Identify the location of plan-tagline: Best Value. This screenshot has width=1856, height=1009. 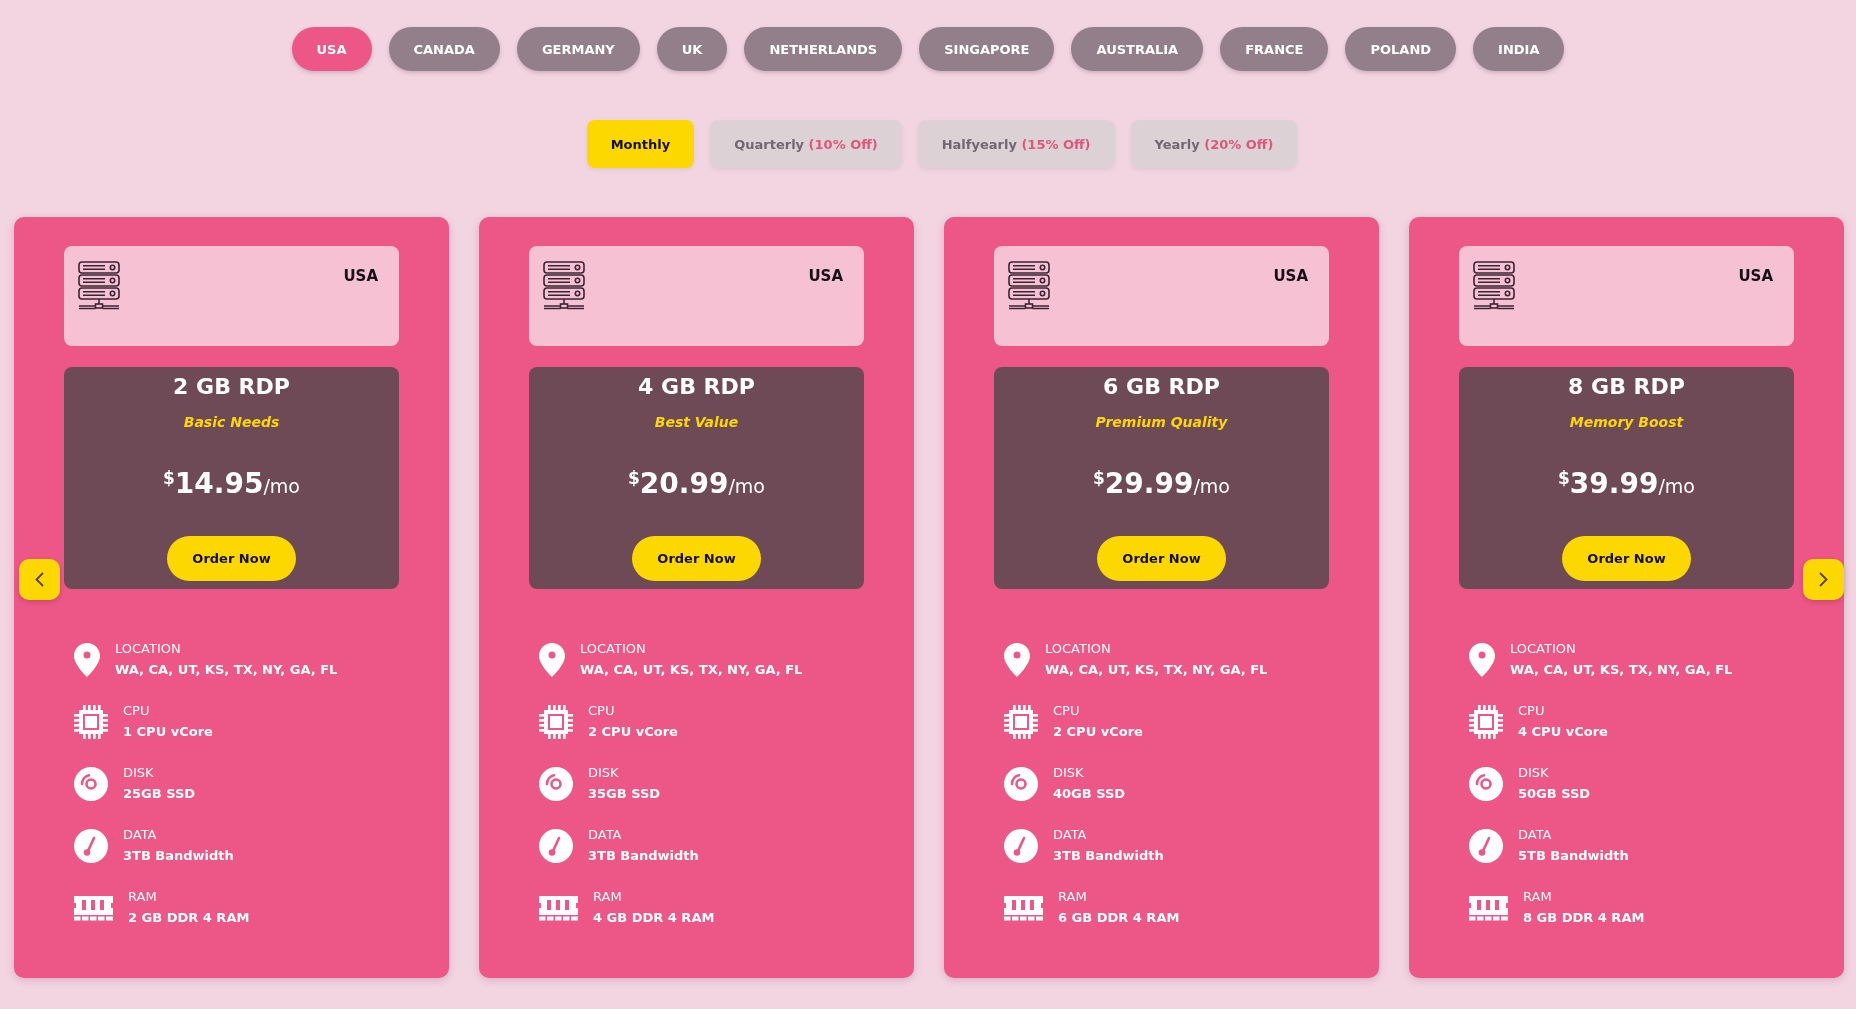
(696, 422).